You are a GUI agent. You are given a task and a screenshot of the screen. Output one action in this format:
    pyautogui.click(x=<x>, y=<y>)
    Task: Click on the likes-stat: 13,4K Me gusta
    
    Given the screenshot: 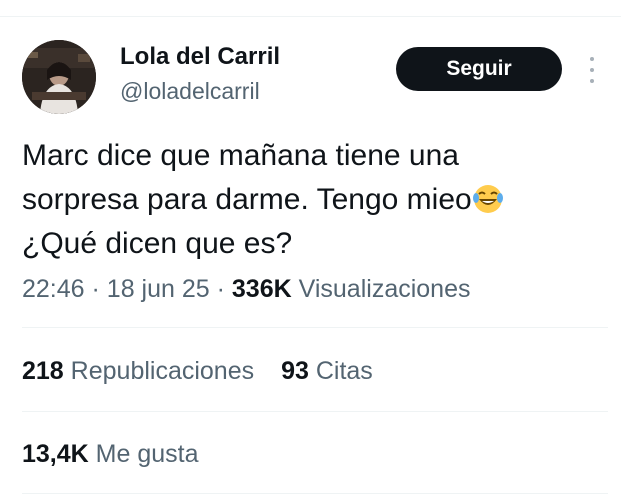 What is the action you would take?
    pyautogui.click(x=110, y=454)
    